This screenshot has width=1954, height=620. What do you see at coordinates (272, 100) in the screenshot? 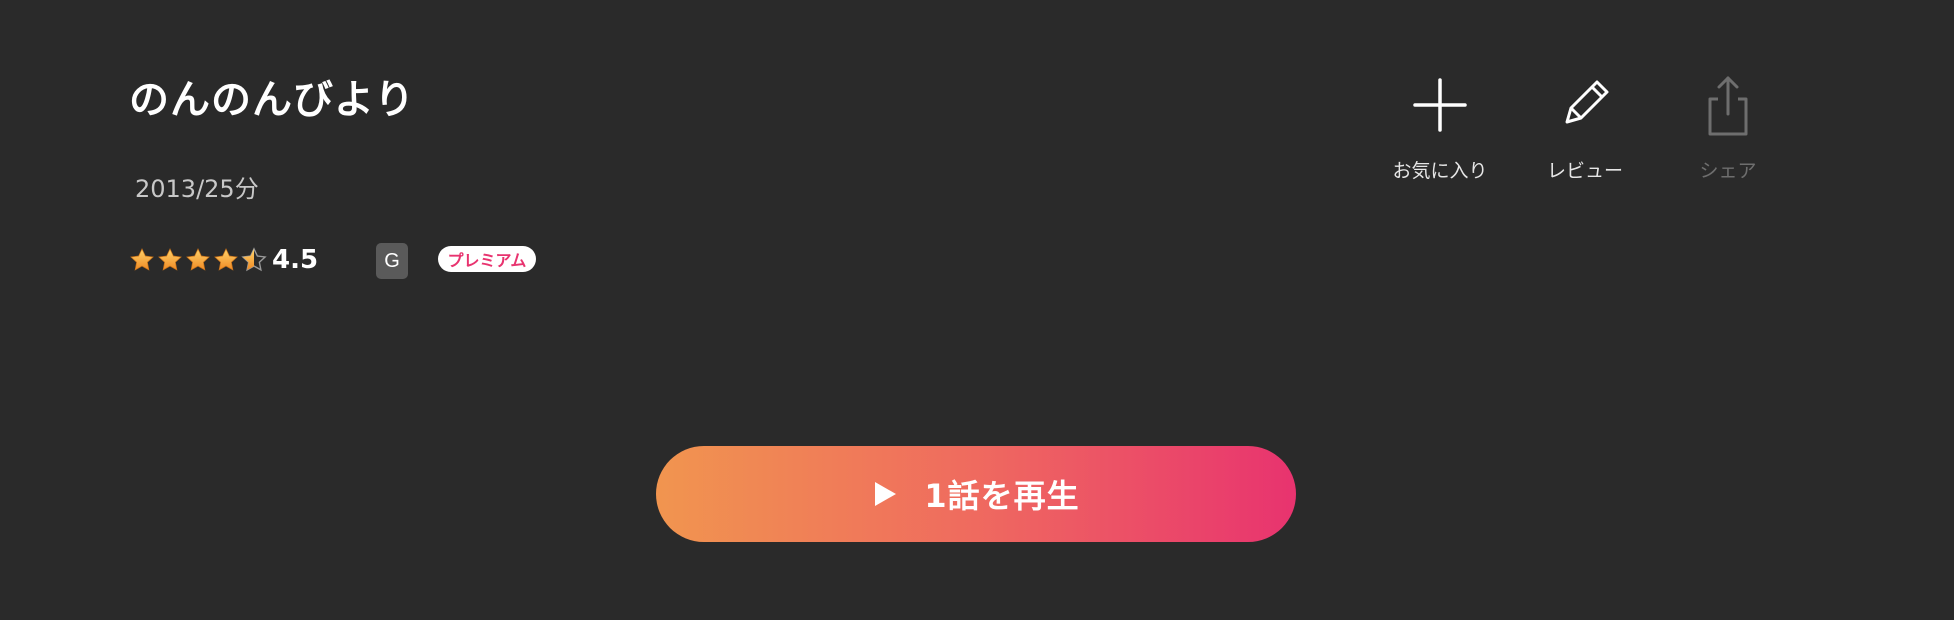
I see `page-title: のんのんびより` at bounding box center [272, 100].